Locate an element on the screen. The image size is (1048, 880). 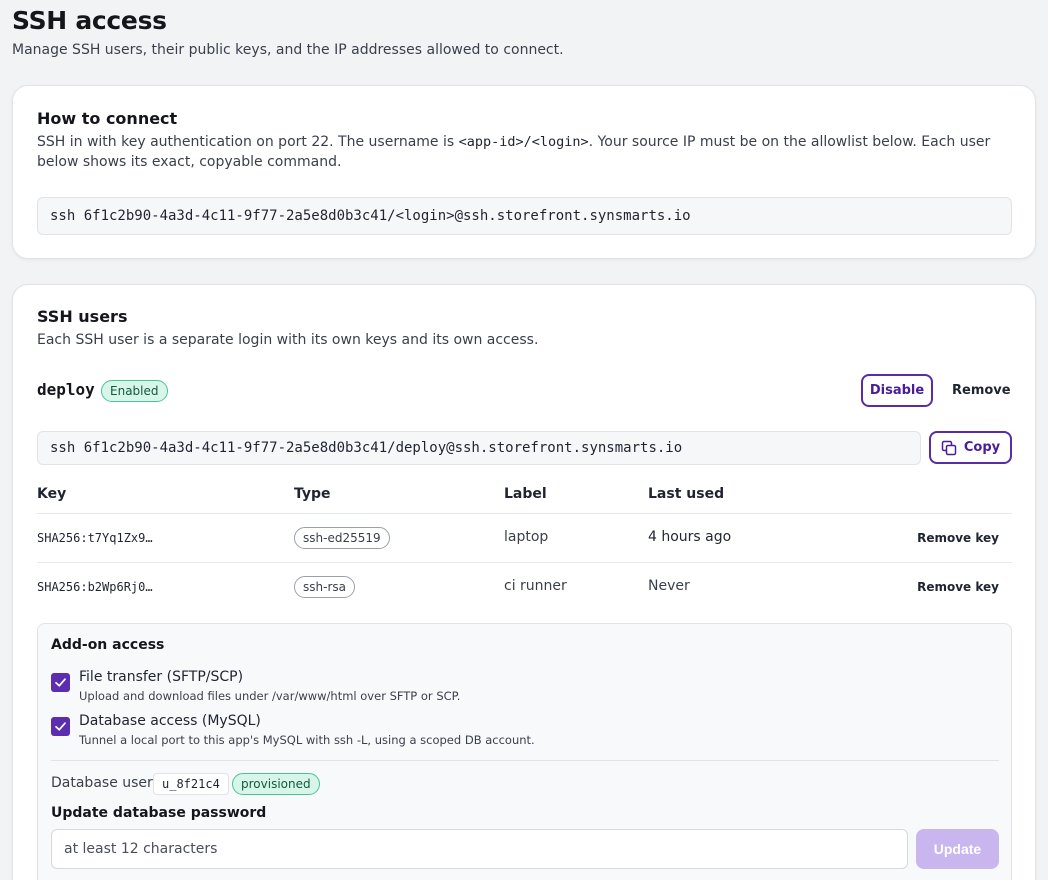
db-user-value: u_8f21c4 is located at coordinates (191, 784).